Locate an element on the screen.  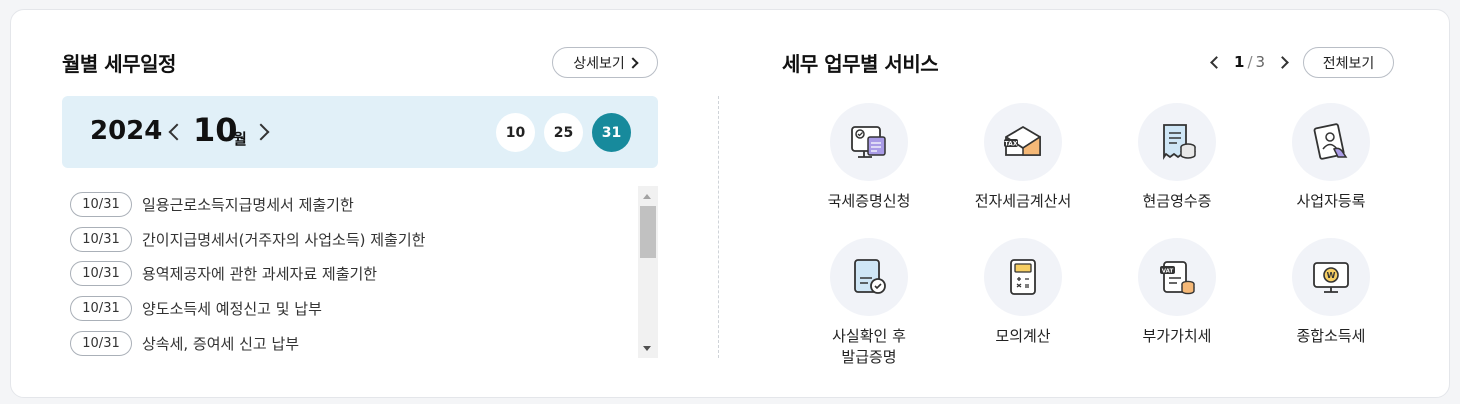
scroll-thumb is located at coordinates (648, 232).